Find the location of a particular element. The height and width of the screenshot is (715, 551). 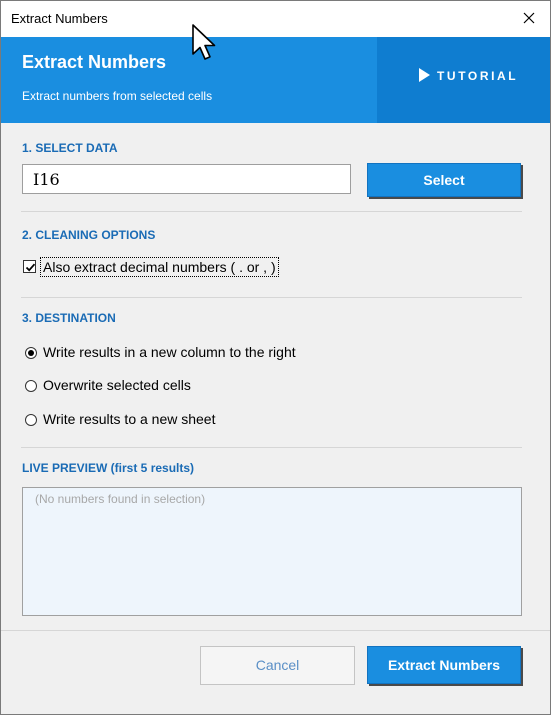

radio-label: Write results to a new sheet is located at coordinates (129, 419).